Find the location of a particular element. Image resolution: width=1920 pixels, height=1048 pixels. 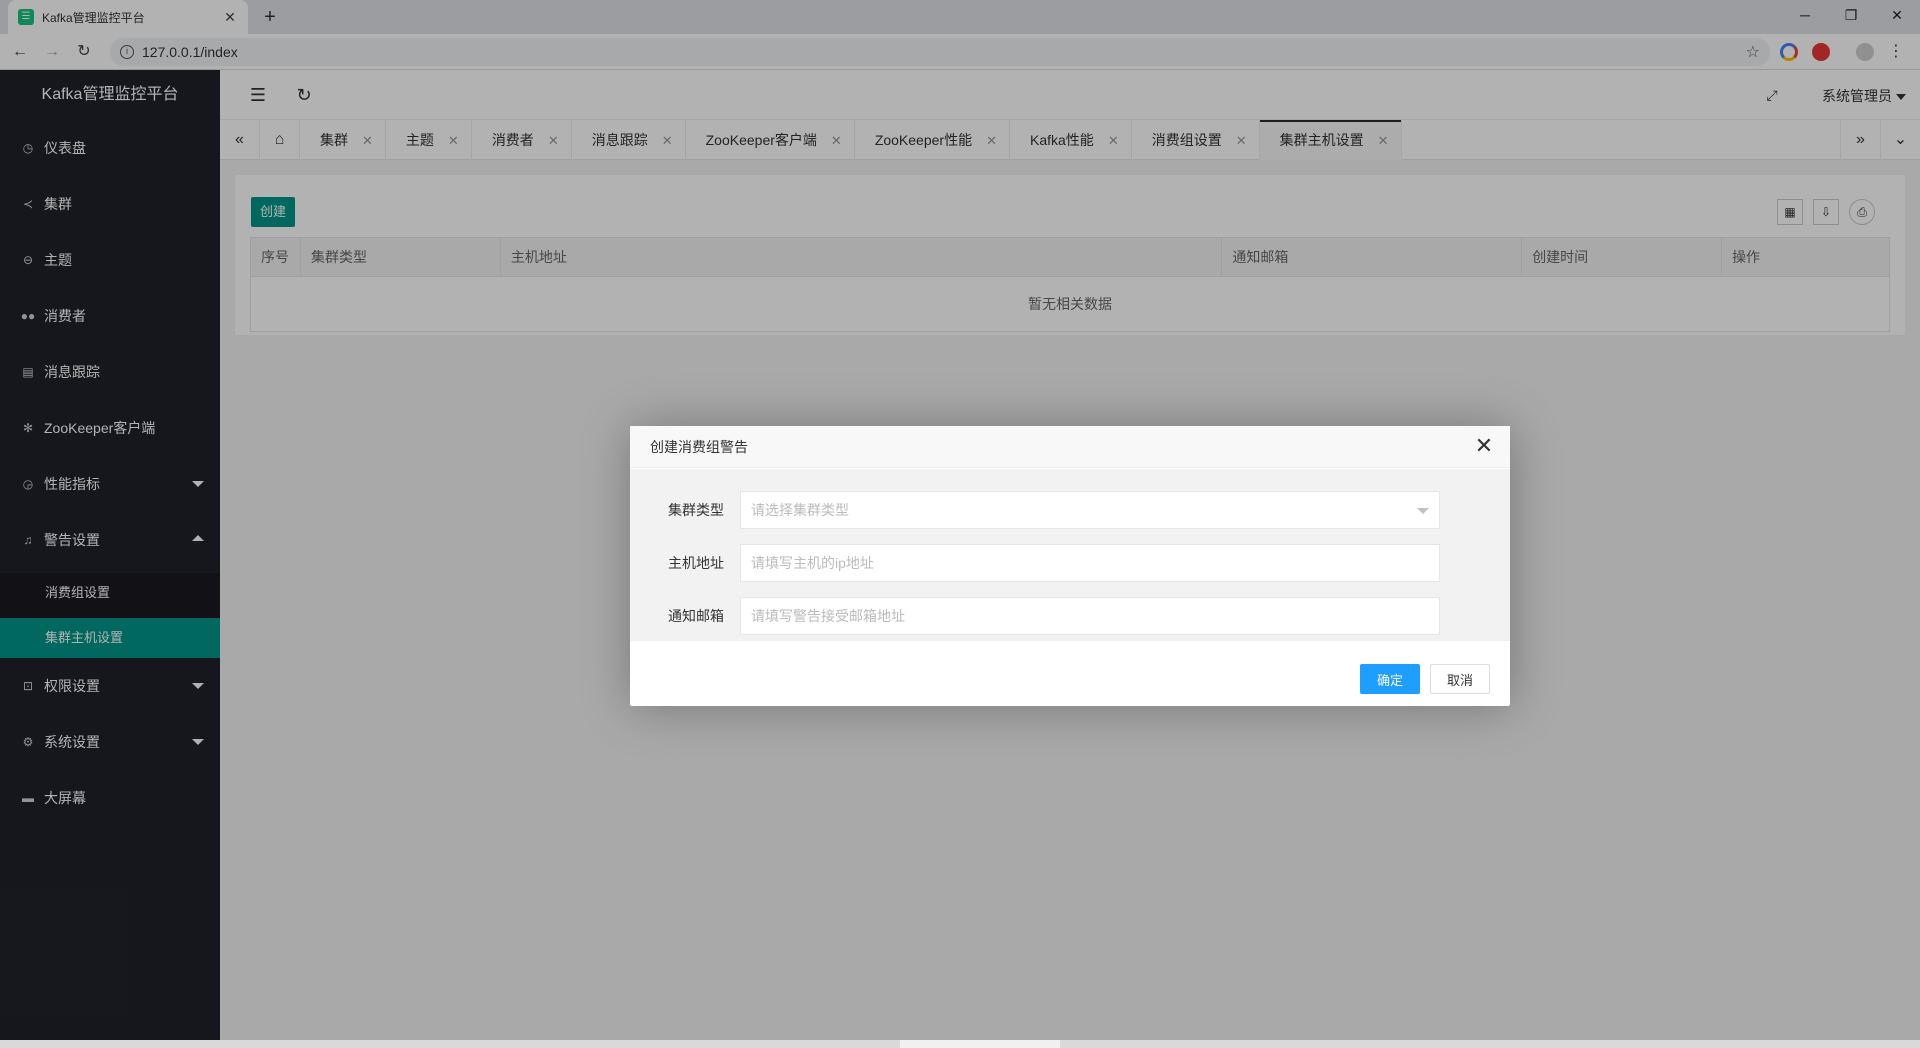

dialog-footer: 确定 取消 is located at coordinates (1425, 679).